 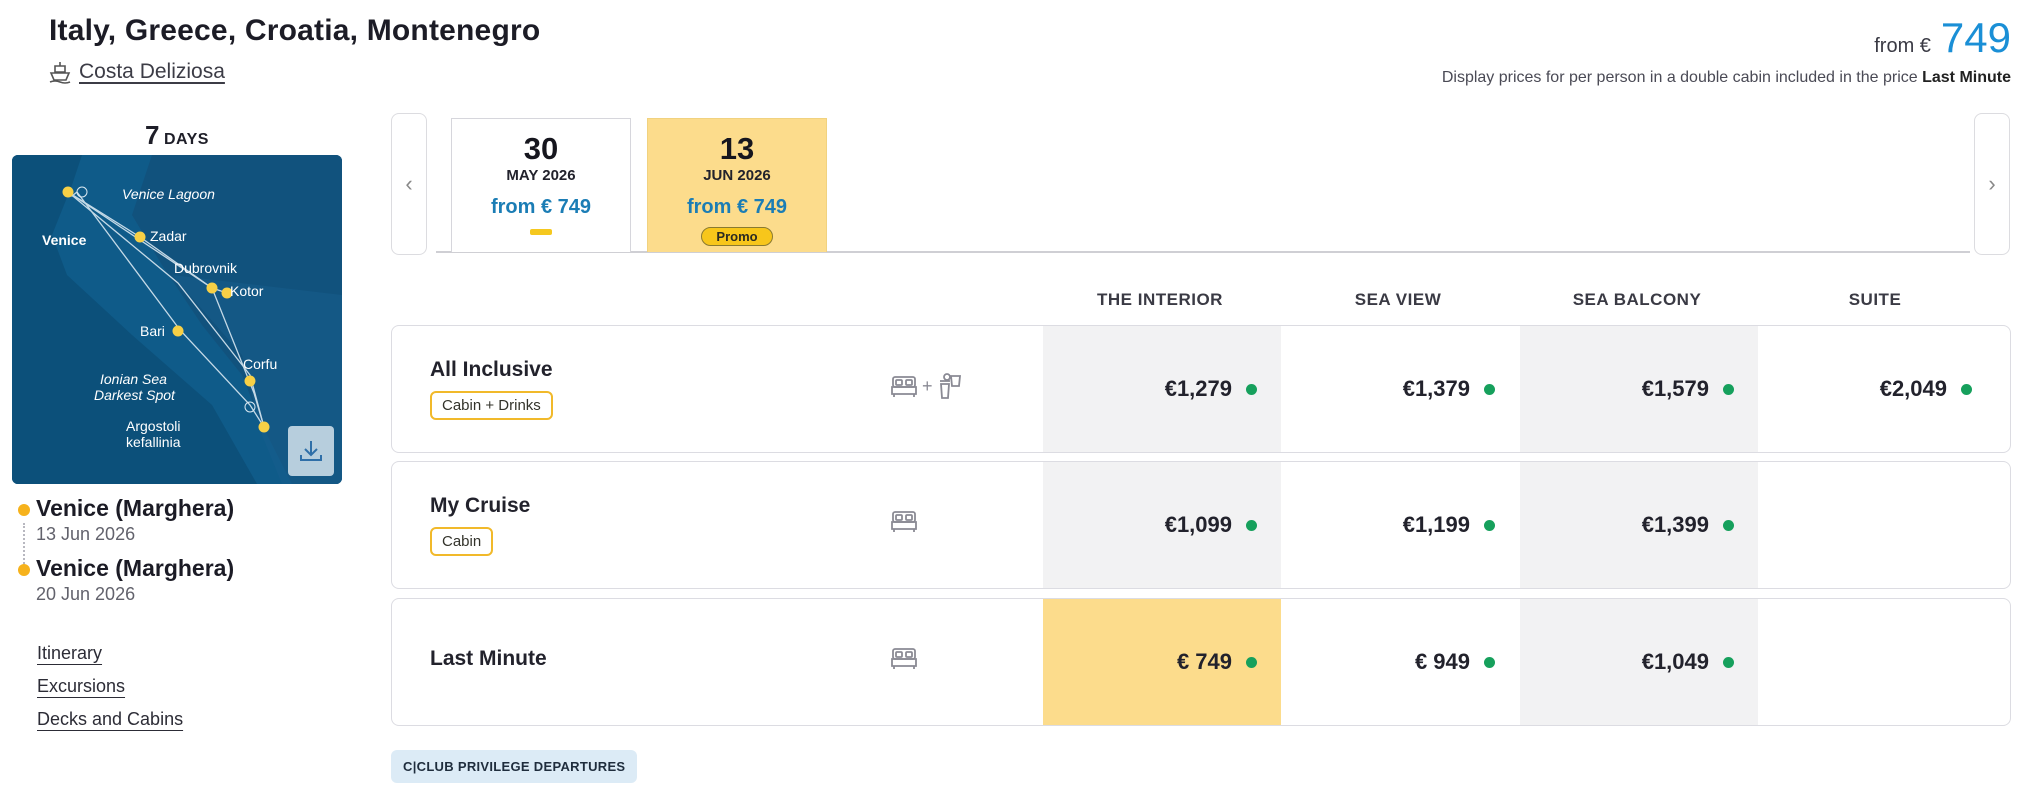 I want to click on map-label-bari: Bari, so click(x=152, y=331).